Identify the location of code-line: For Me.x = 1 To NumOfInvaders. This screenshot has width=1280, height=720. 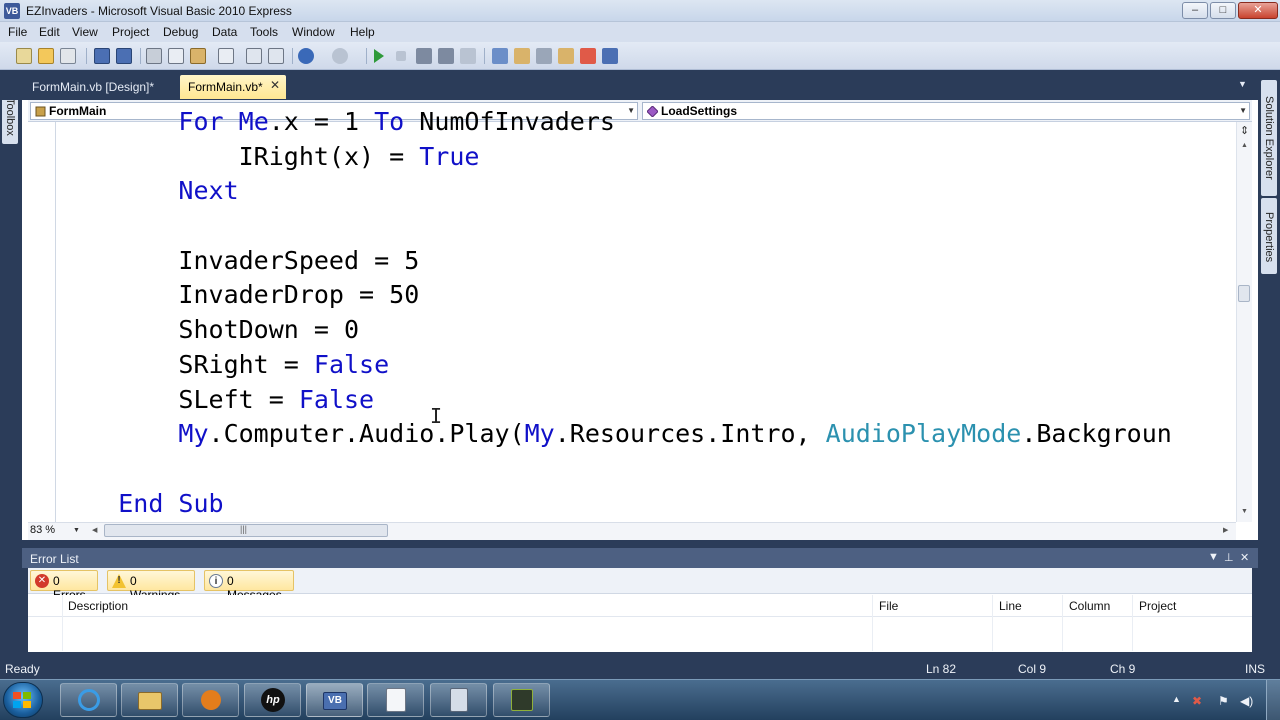
(336, 122).